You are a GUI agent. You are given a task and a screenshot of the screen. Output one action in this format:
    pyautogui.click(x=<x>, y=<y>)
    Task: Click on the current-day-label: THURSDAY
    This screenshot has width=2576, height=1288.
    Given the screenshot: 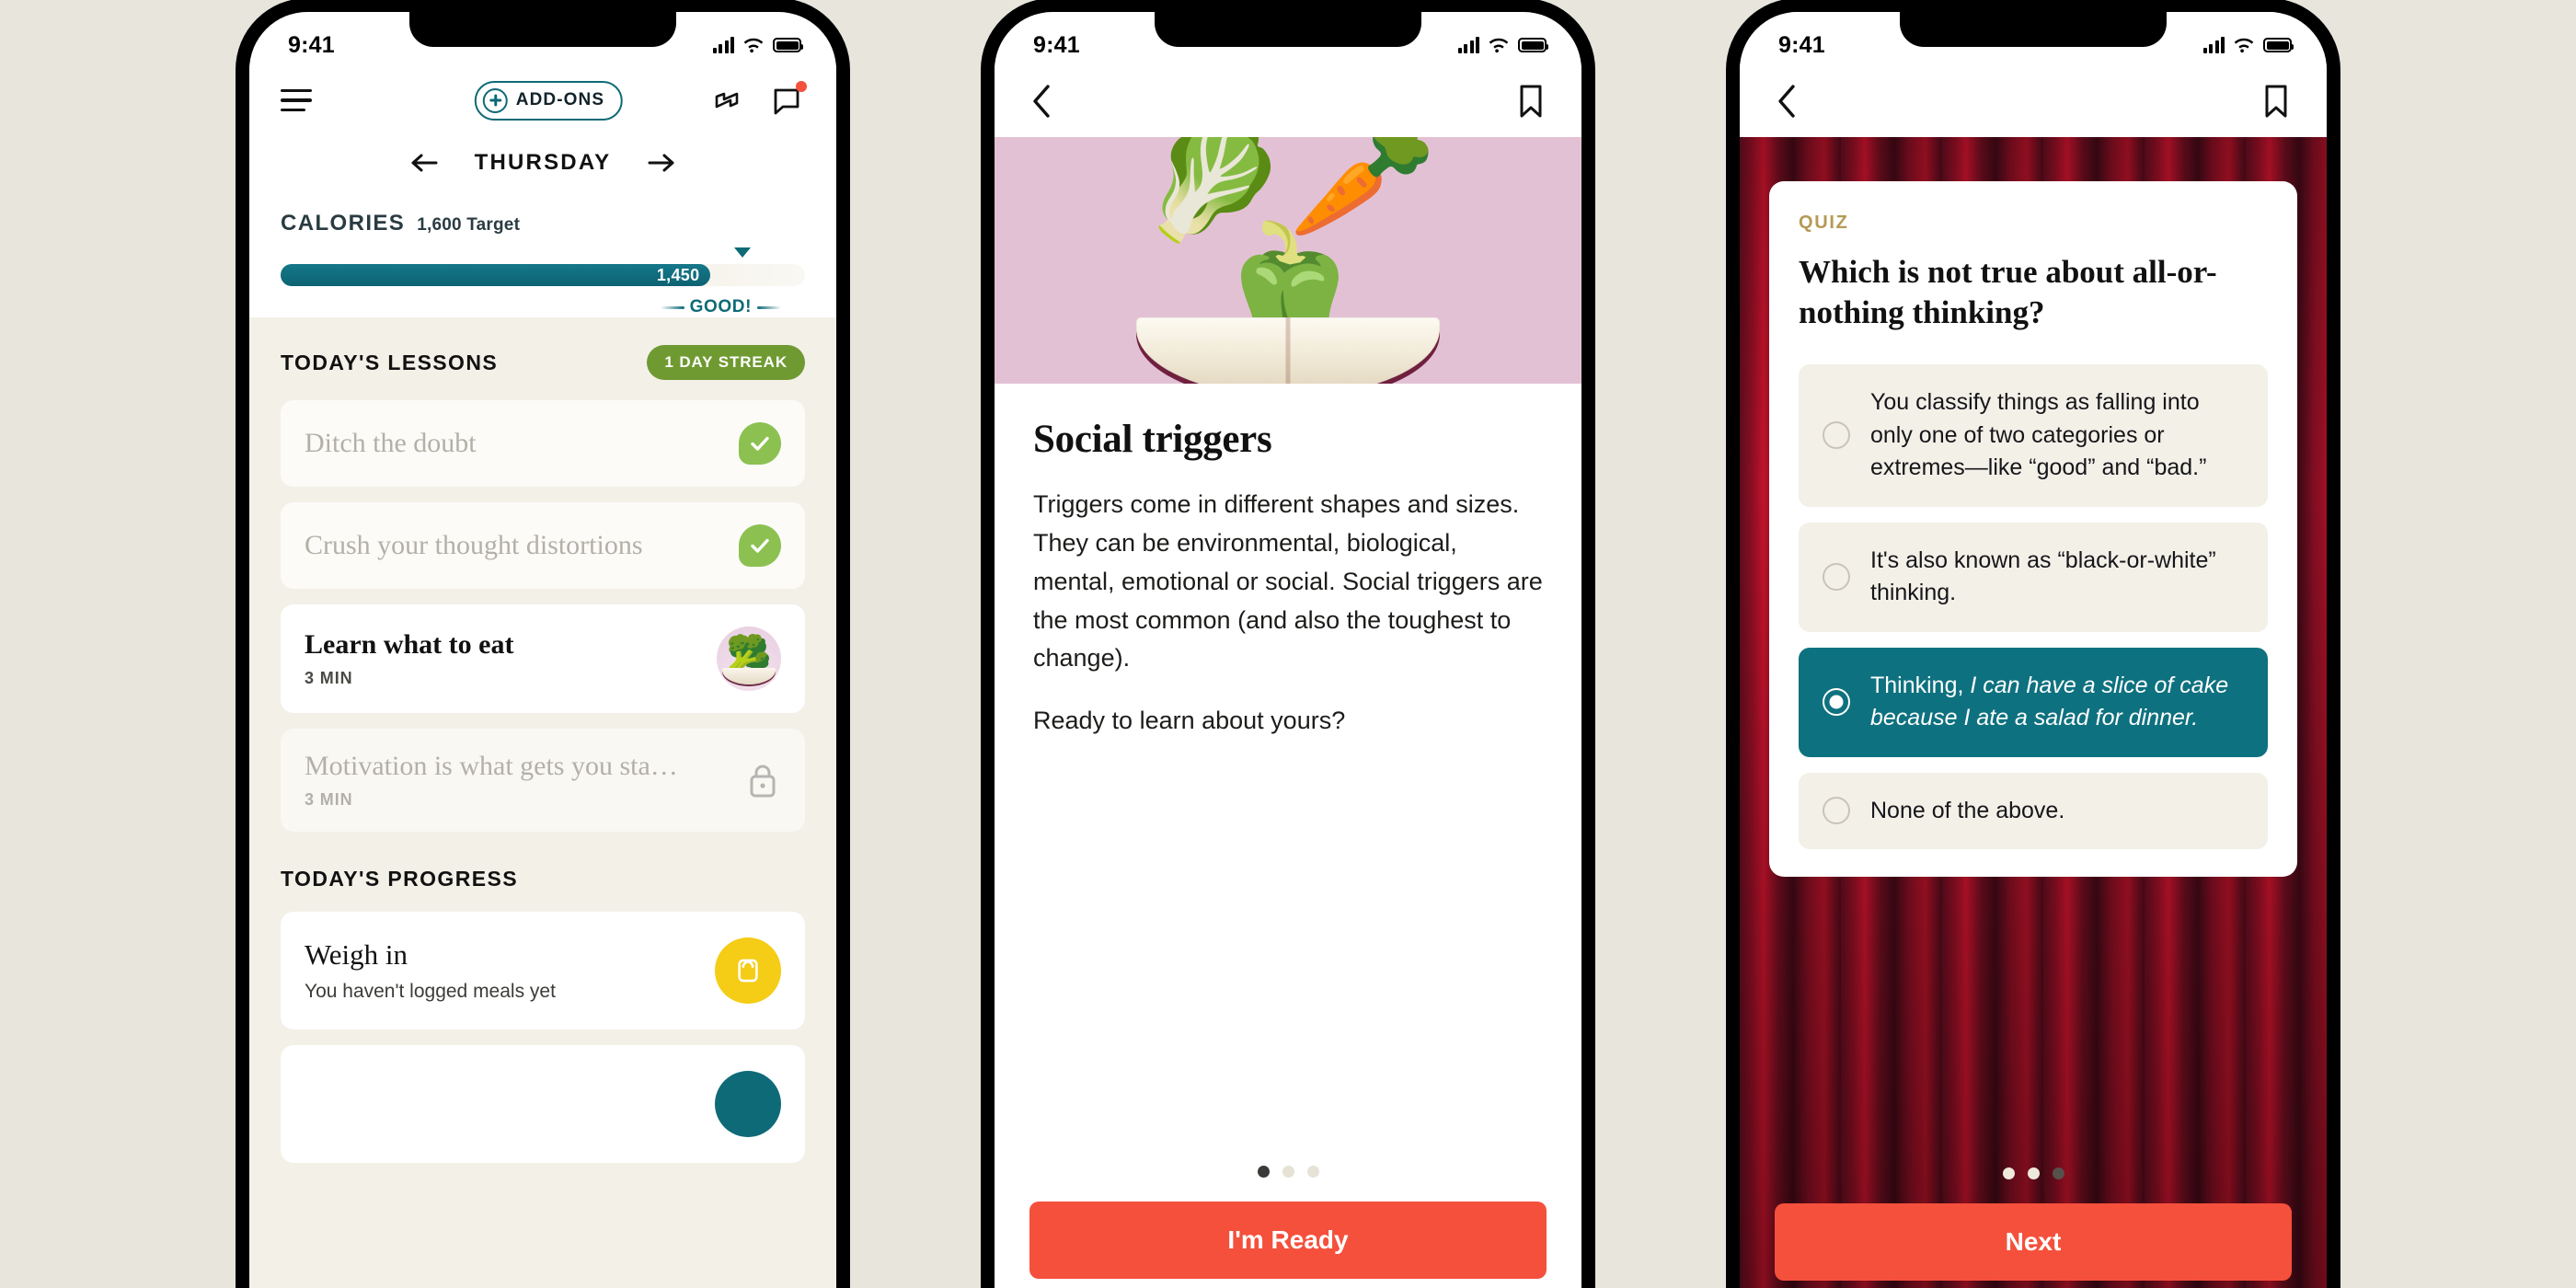 What is the action you would take?
    pyautogui.click(x=543, y=162)
    